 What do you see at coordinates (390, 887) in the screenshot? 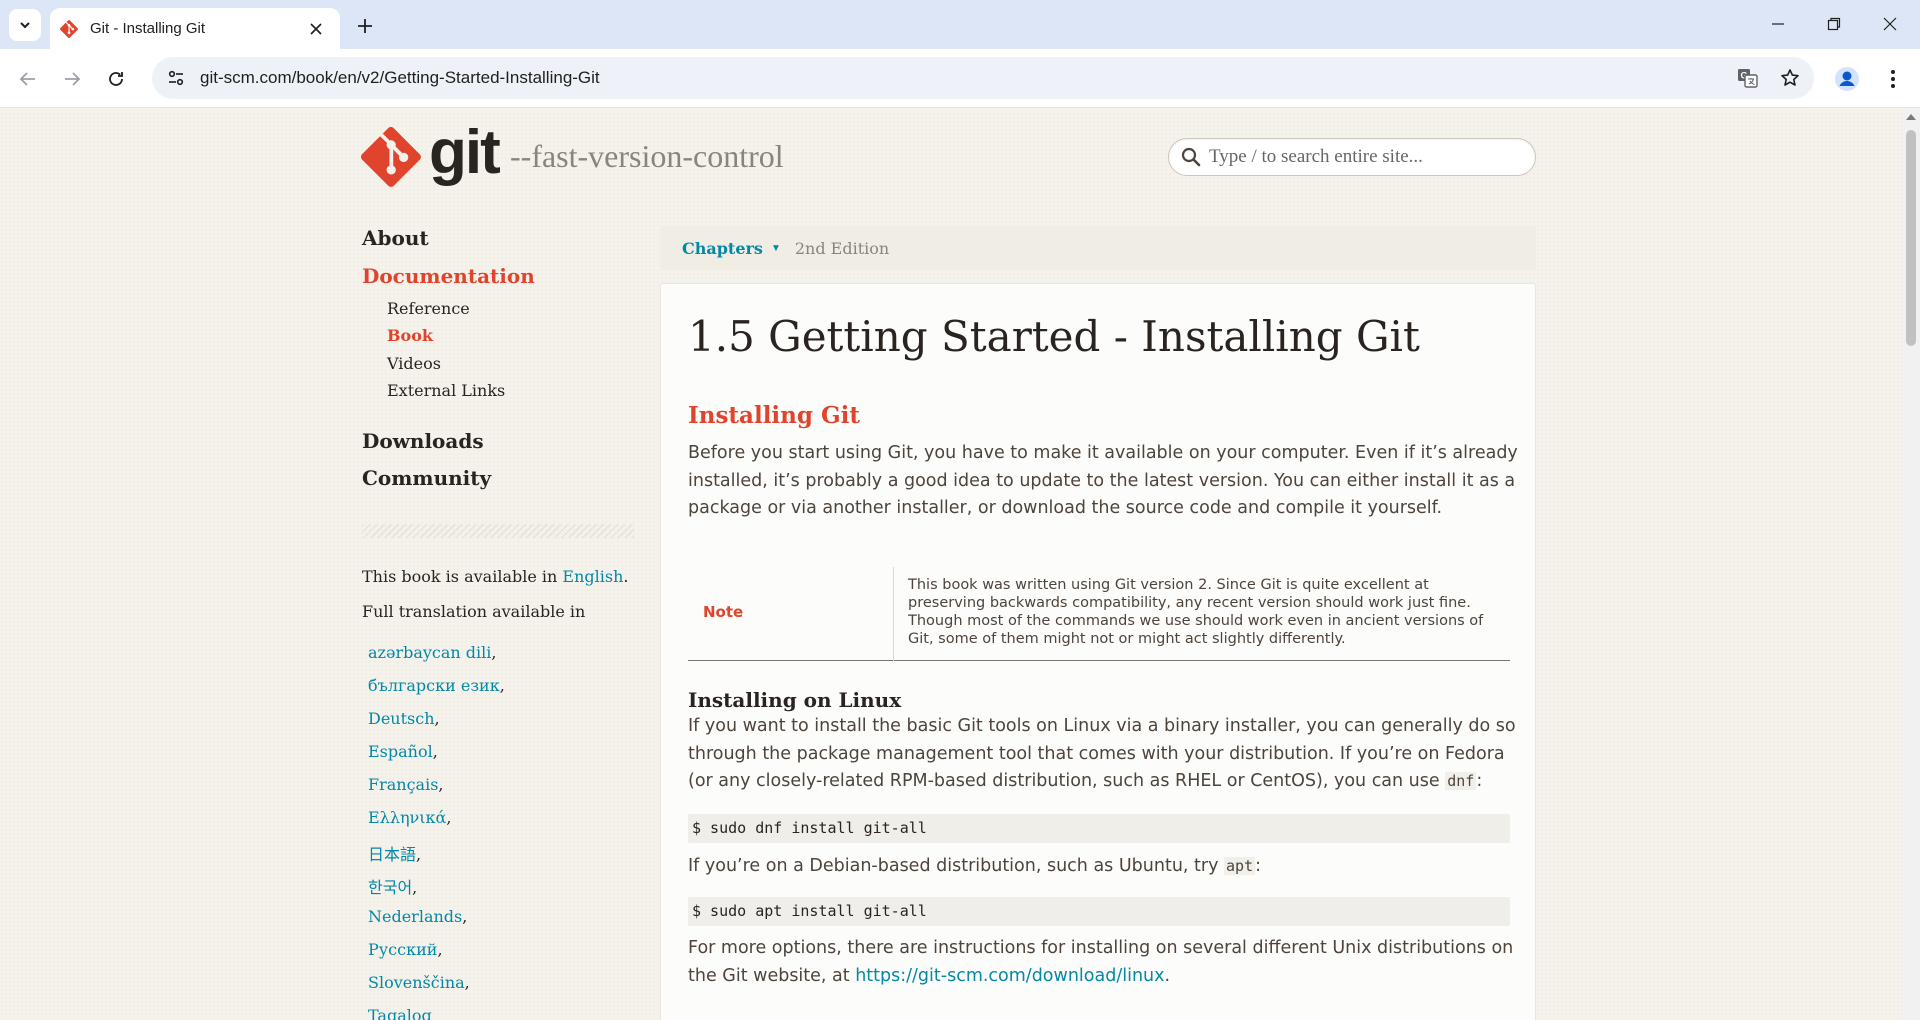
I see `lang-link: 한국어` at bounding box center [390, 887].